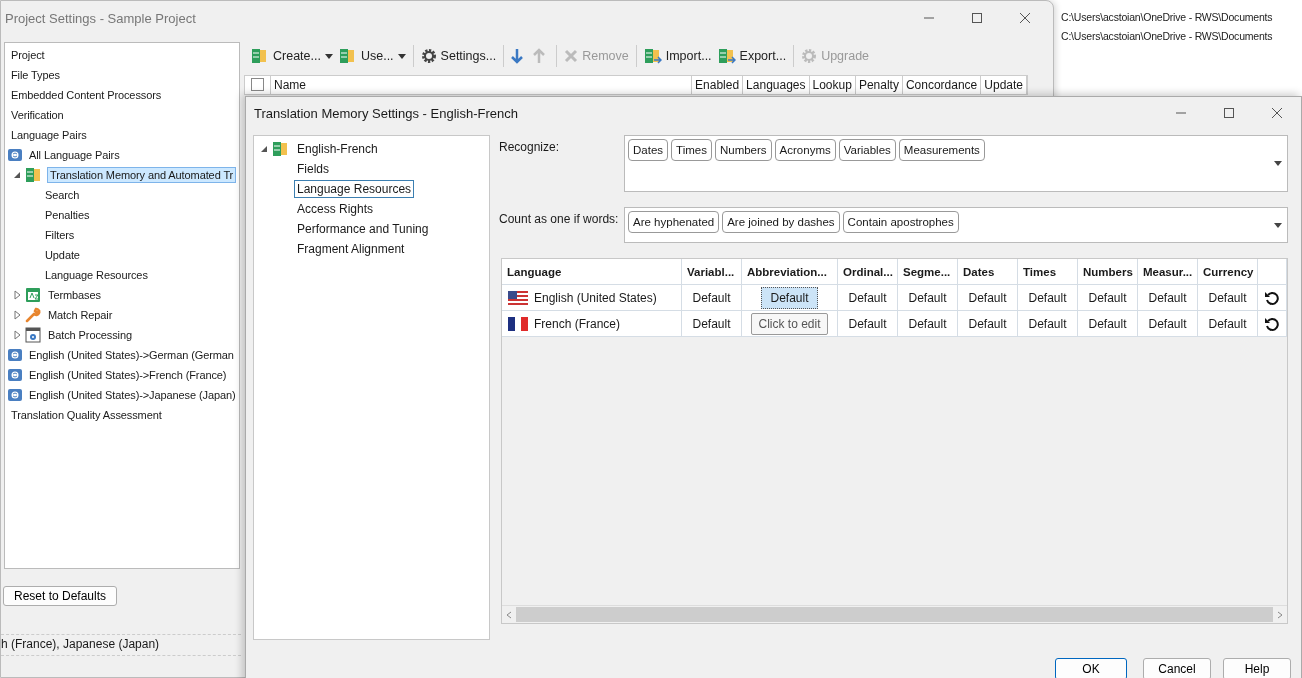 The height and width of the screenshot is (678, 1302). Describe the element at coordinates (781, 222) in the screenshot. I see `tag-chip: Are joined by dashes` at that location.